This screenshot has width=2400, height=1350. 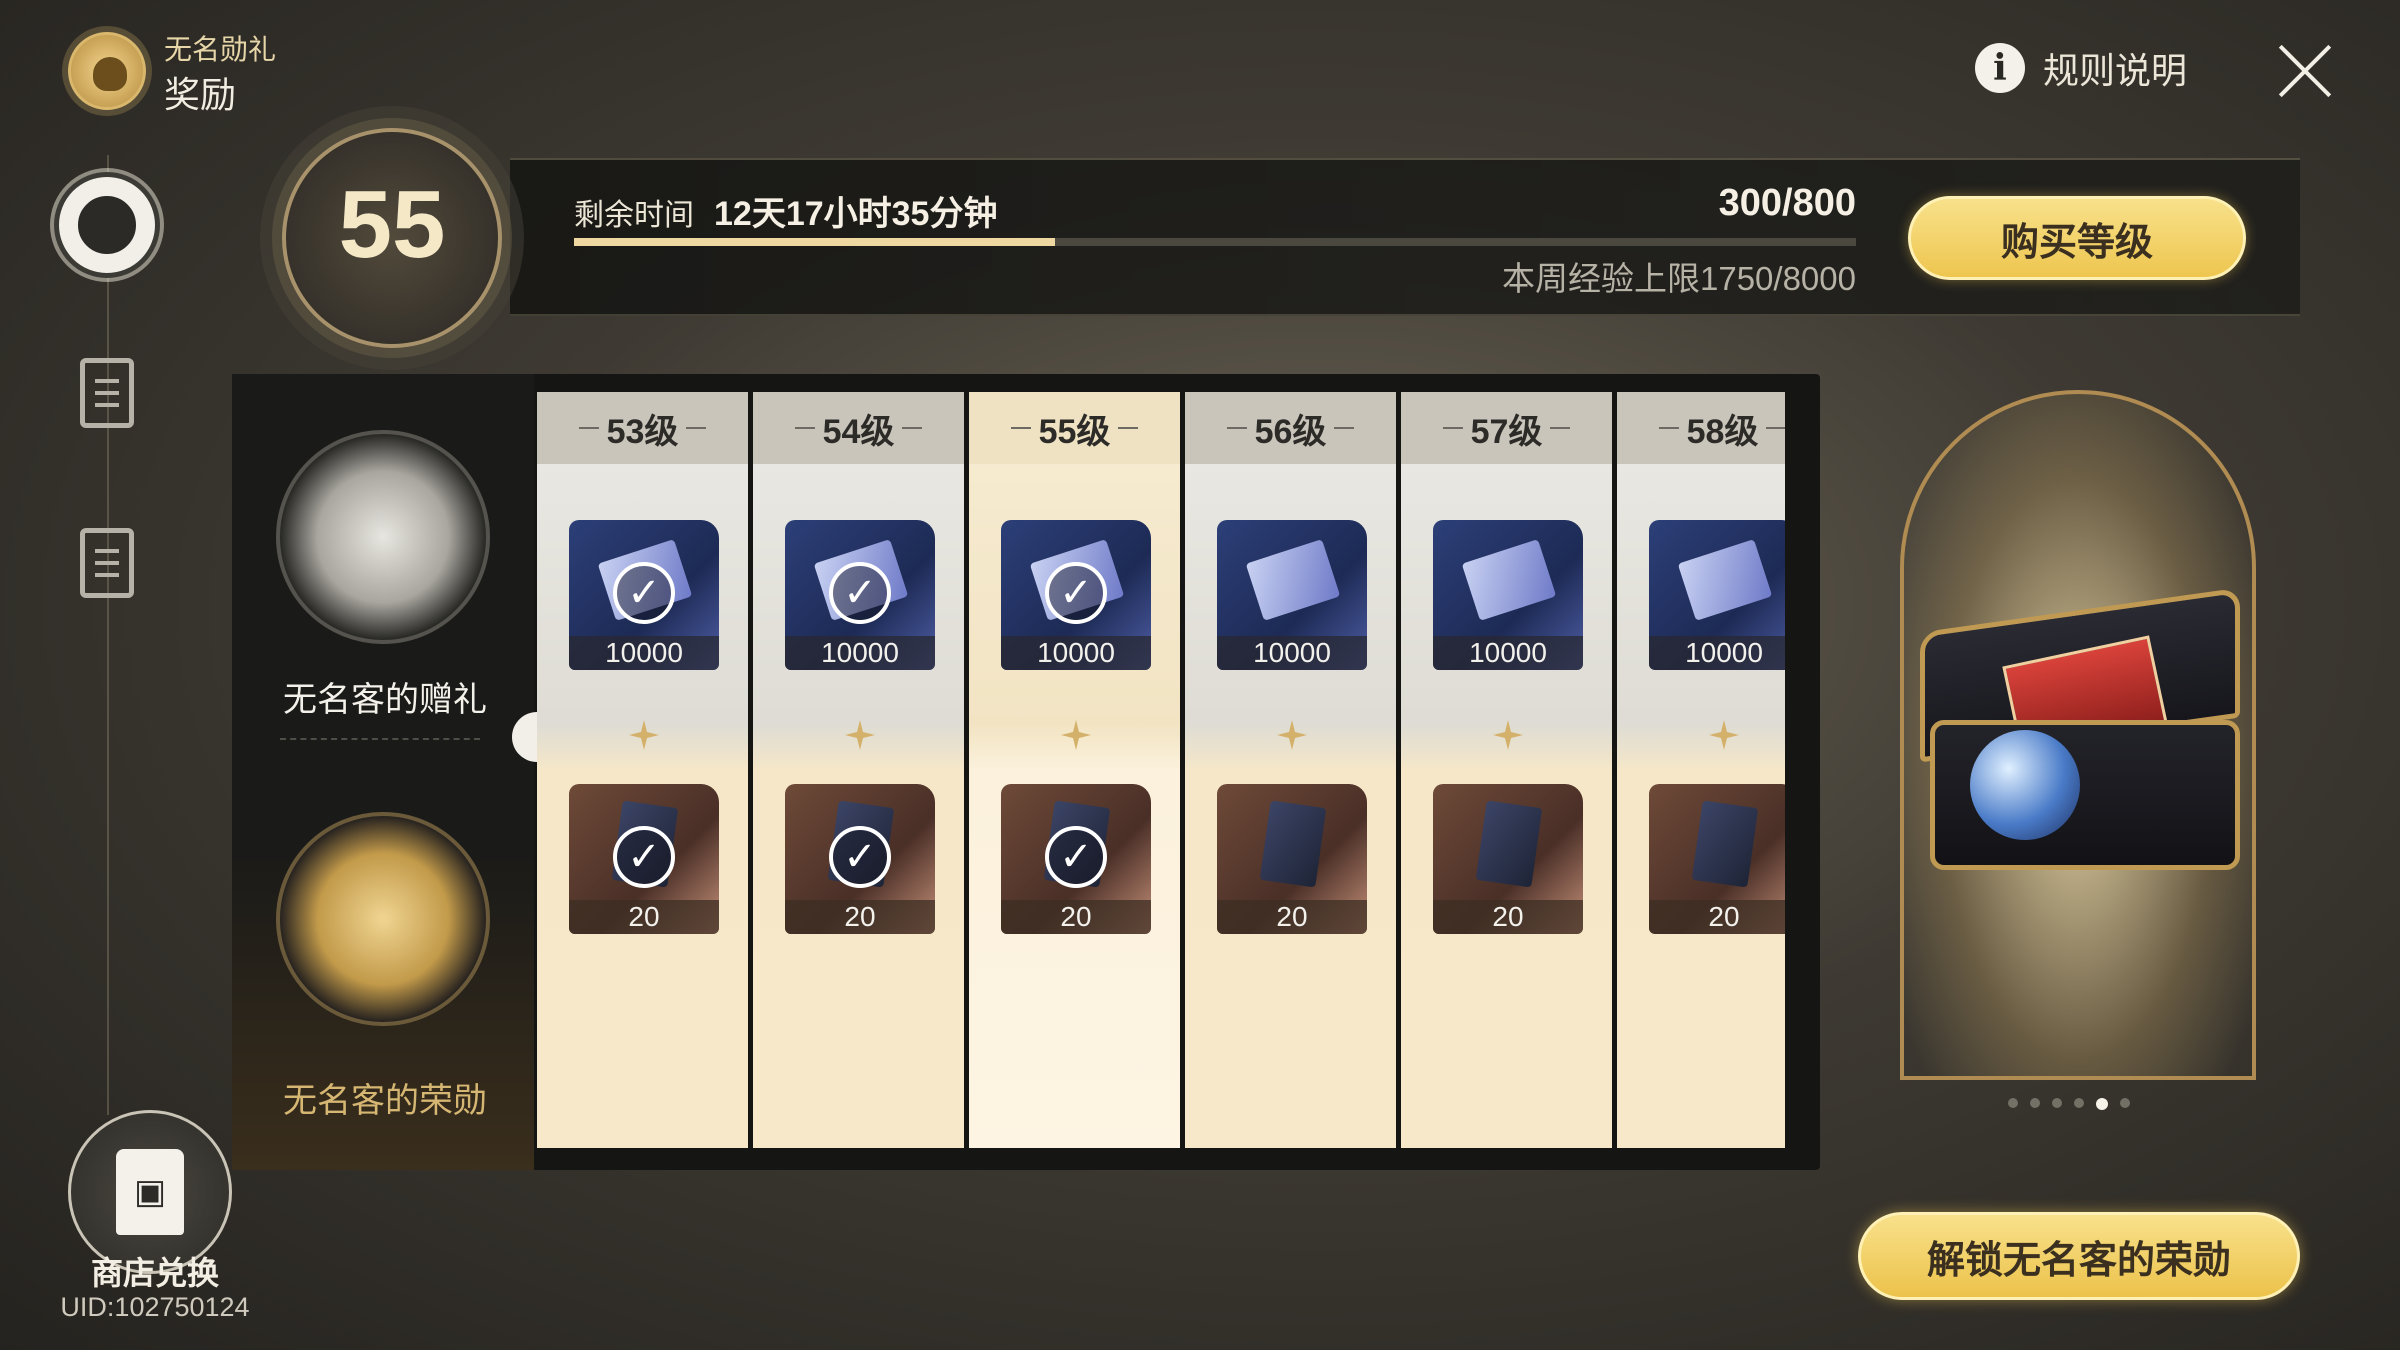 What do you see at coordinates (383, 537) in the screenshot?
I see `free-track-badge-icon` at bounding box center [383, 537].